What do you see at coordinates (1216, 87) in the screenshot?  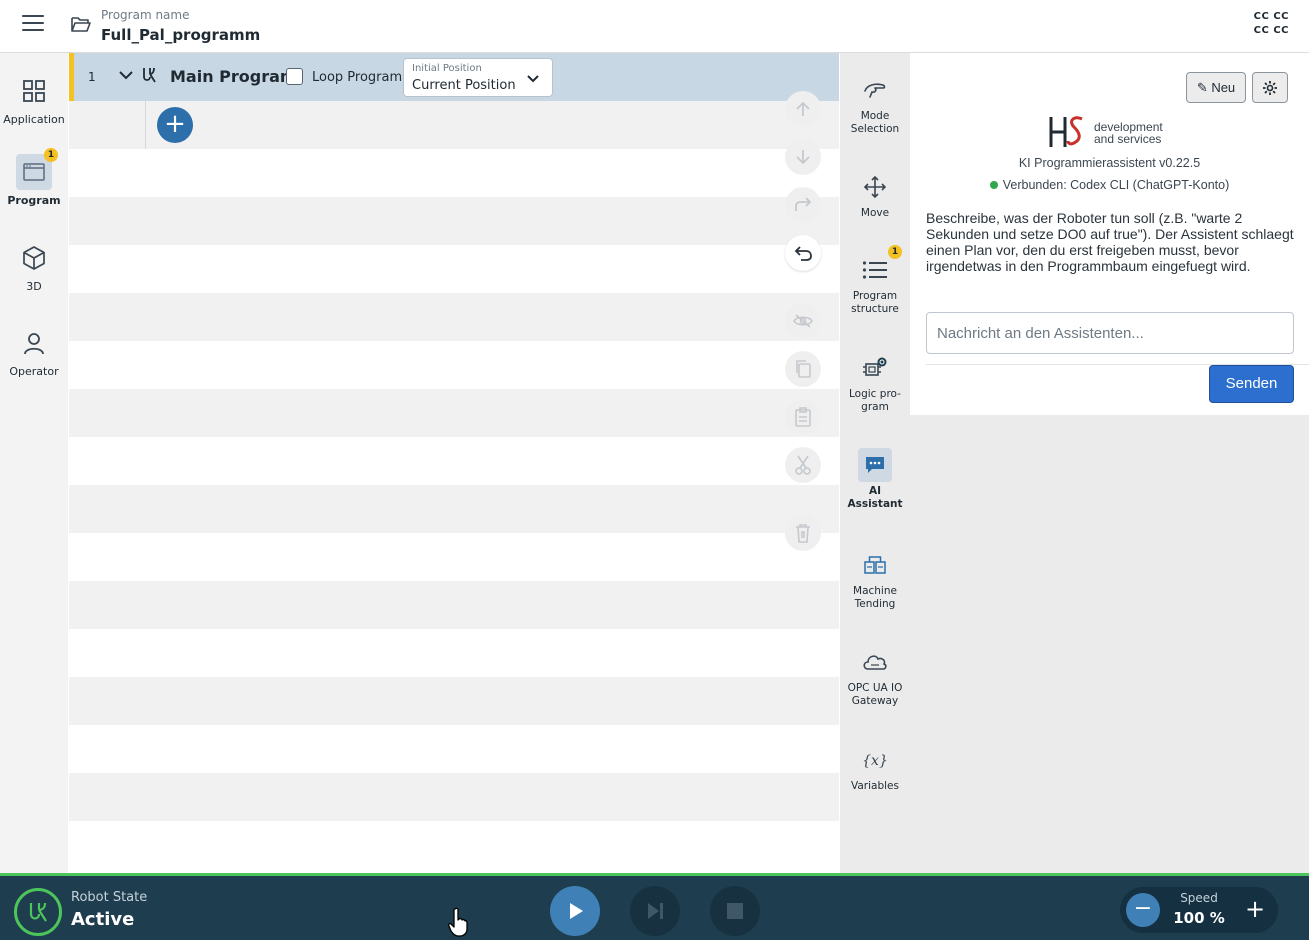 I see `new-chat-button: ✎ Neu` at bounding box center [1216, 87].